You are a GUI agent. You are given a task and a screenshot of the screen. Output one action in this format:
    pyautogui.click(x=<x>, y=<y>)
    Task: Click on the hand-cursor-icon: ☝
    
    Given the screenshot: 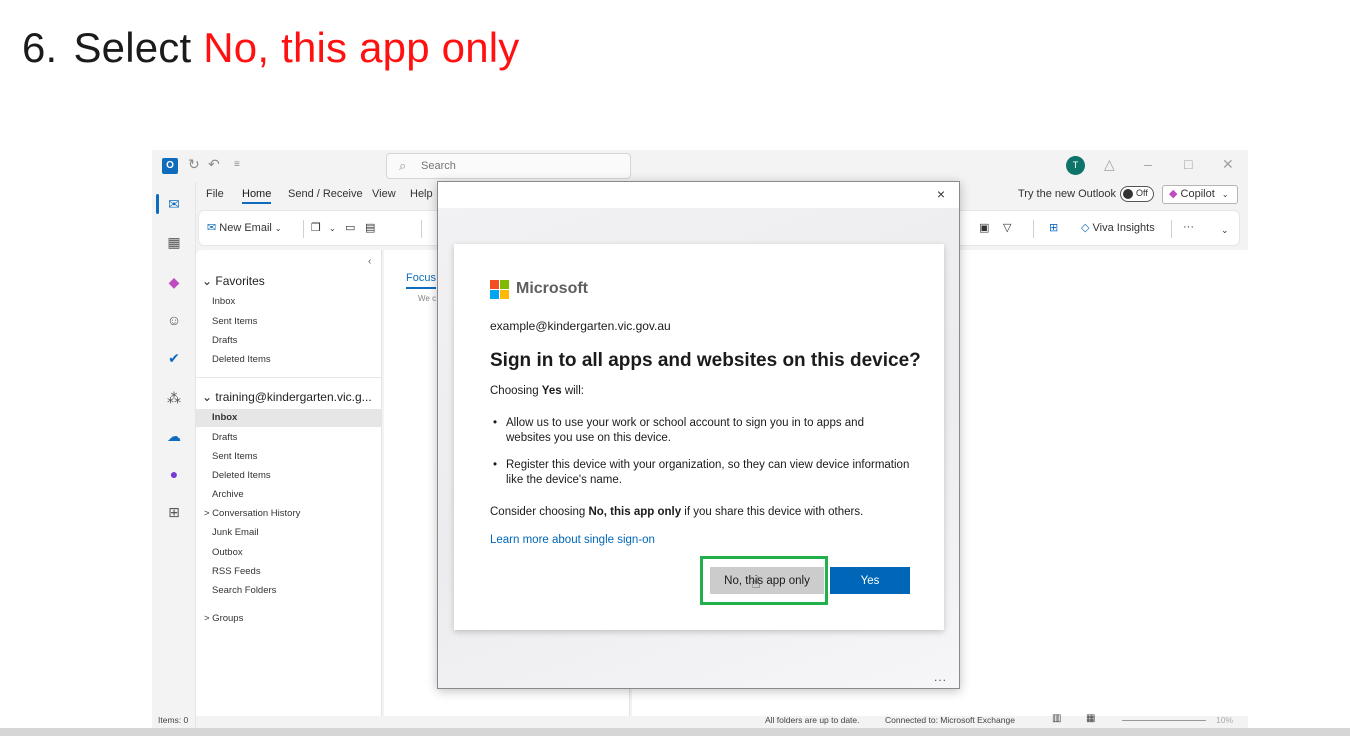 What is the action you would take?
    pyautogui.click(x=756, y=583)
    